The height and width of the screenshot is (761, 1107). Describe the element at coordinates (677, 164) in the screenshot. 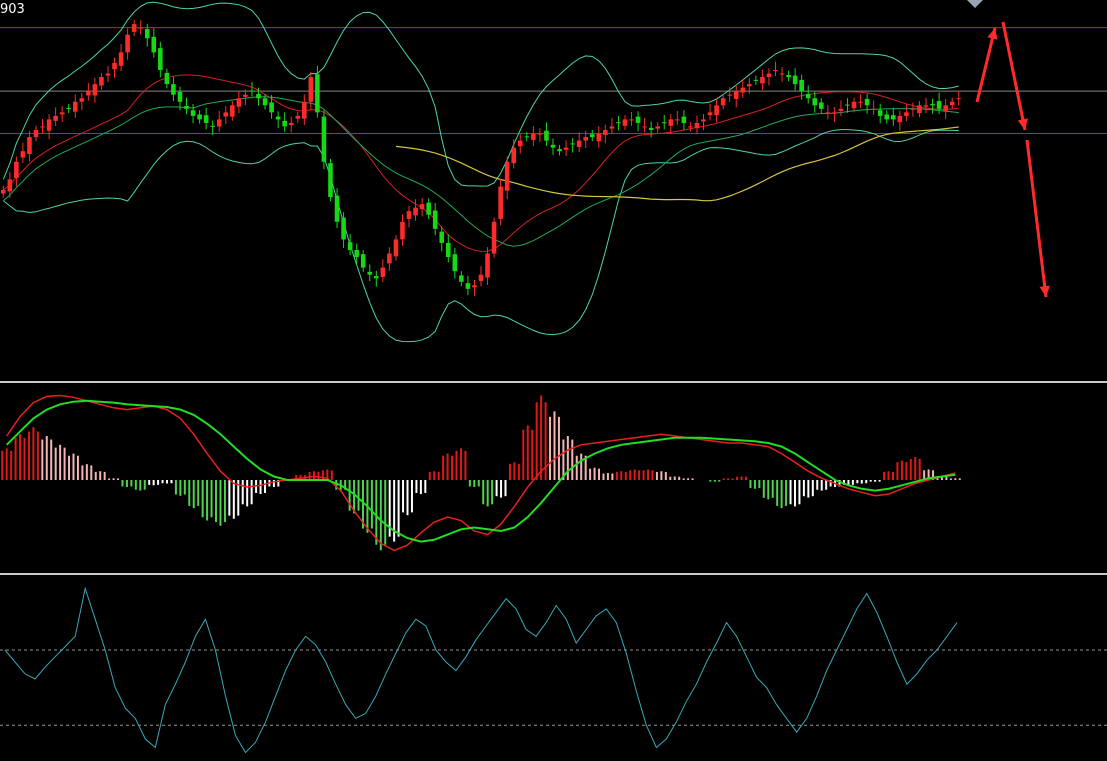

I see `moving-average-yellow` at that location.